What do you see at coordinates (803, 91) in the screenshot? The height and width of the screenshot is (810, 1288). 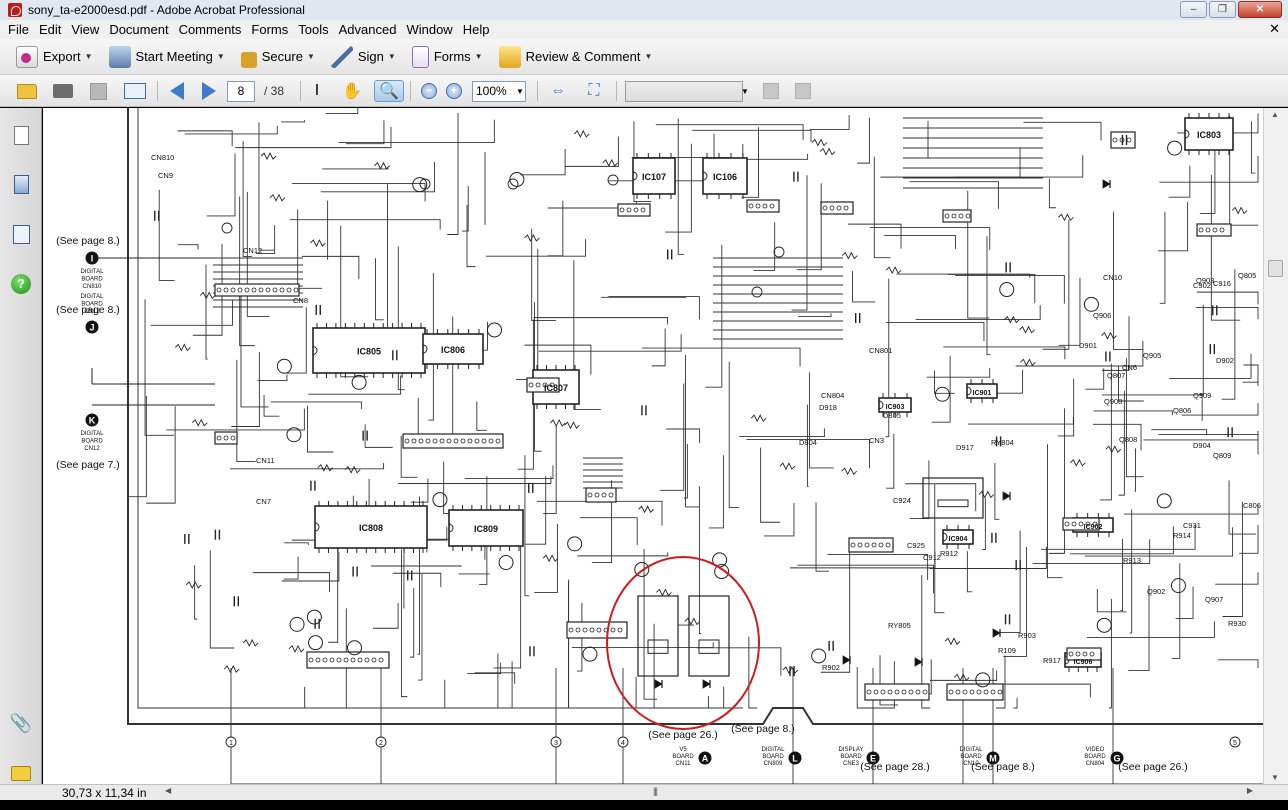 I see `next-result-button` at bounding box center [803, 91].